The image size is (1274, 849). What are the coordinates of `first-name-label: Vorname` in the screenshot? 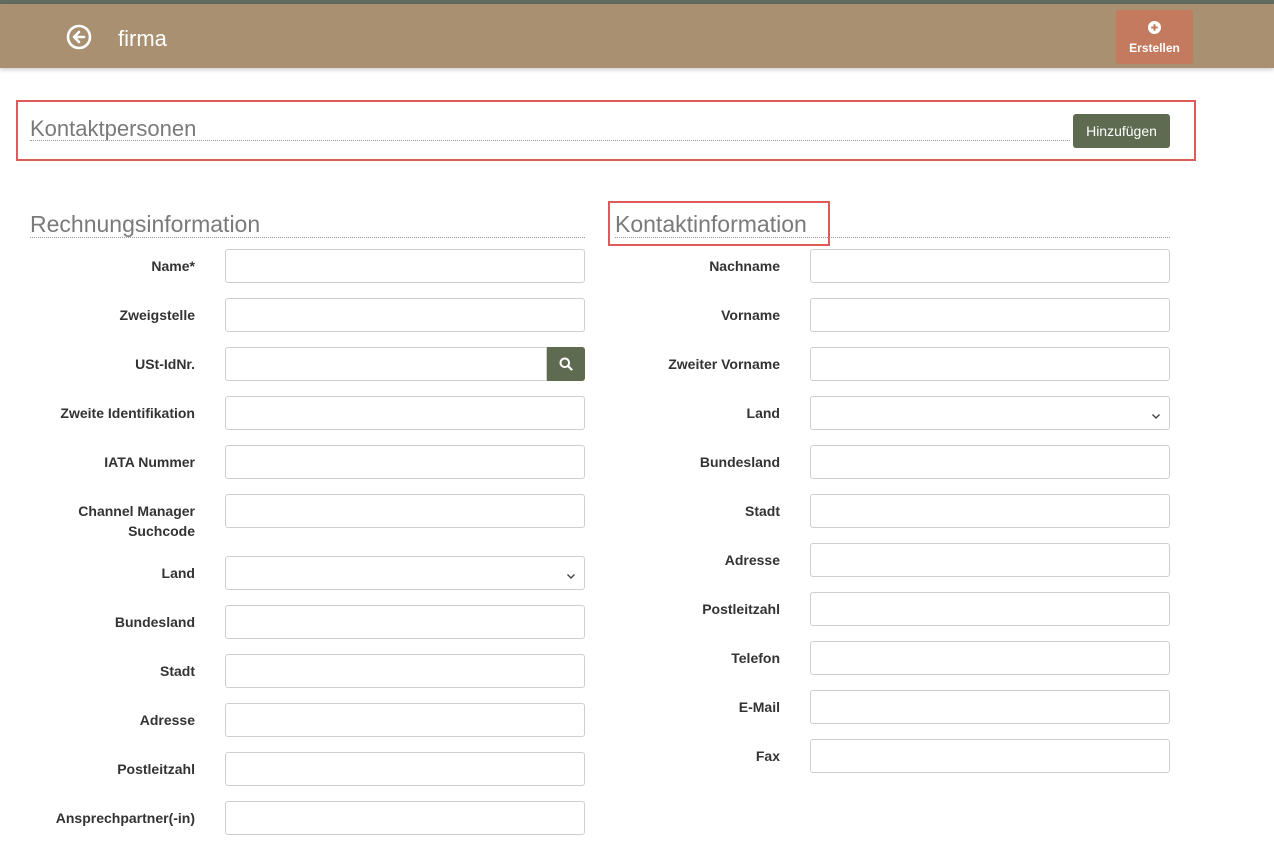 It's located at (750, 315).